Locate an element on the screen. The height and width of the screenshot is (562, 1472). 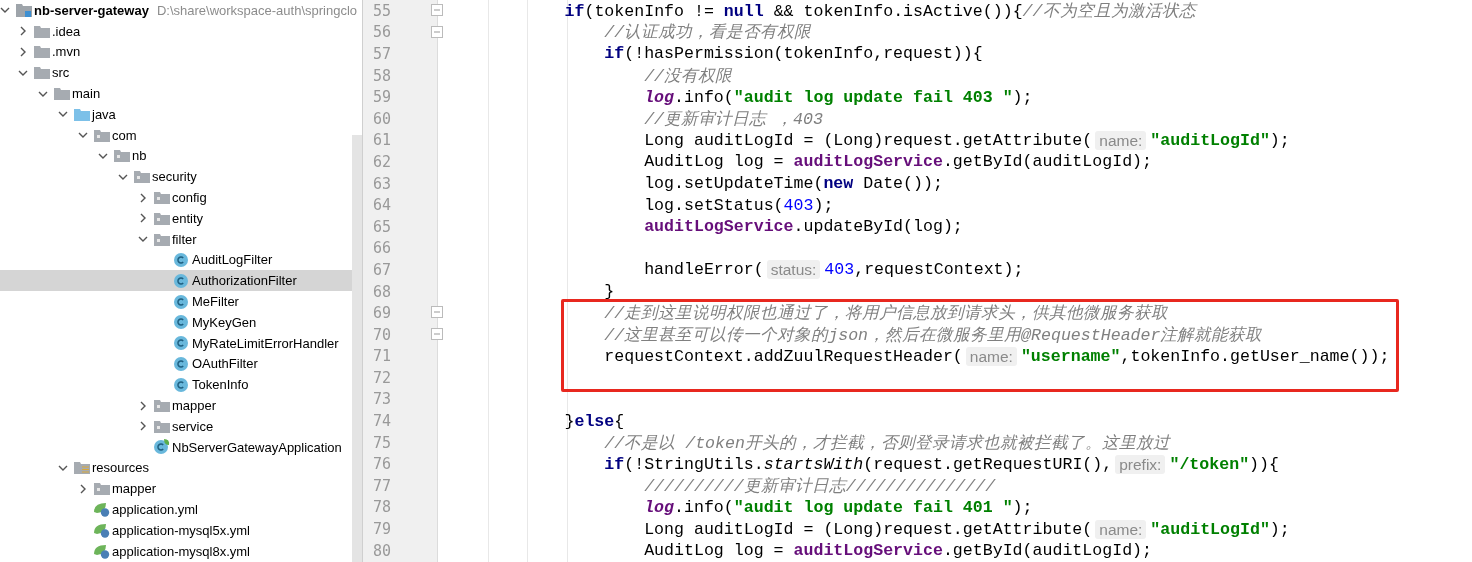
line-number: 79 is located at coordinates (382, 529).